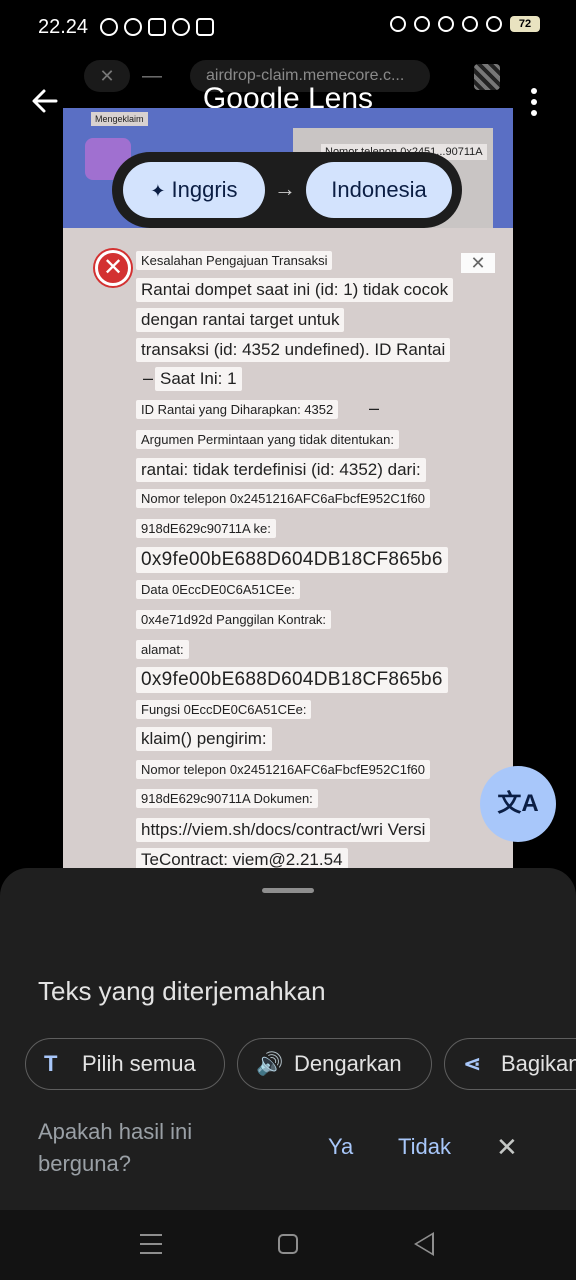  What do you see at coordinates (113, 268) in the screenshot?
I see `error-icon: ✕` at bounding box center [113, 268].